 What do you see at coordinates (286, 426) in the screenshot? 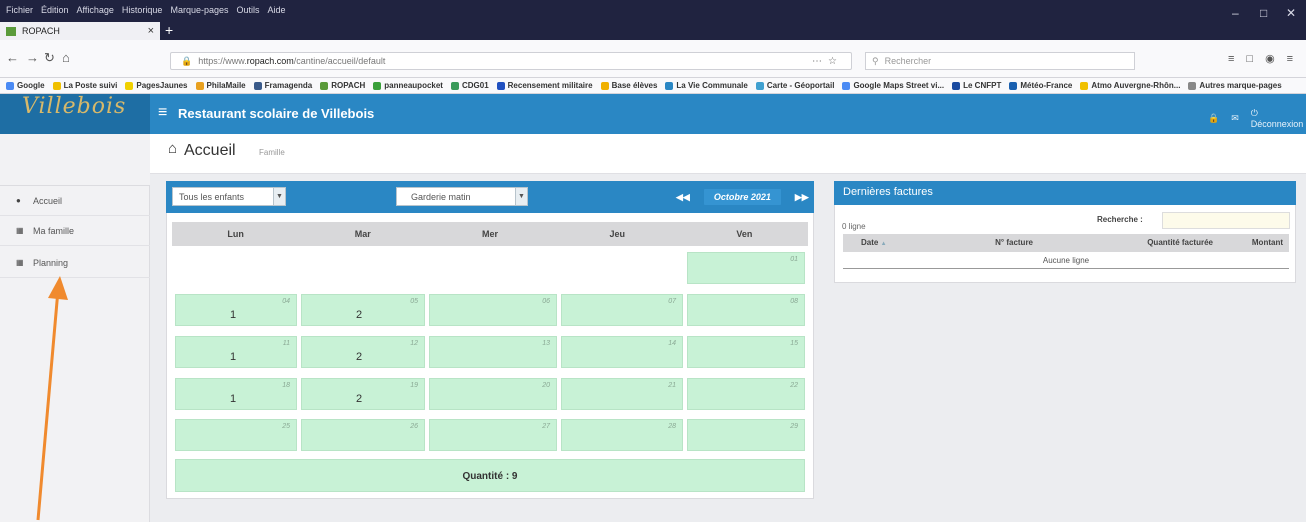
I see `day-number: 25` at bounding box center [286, 426].